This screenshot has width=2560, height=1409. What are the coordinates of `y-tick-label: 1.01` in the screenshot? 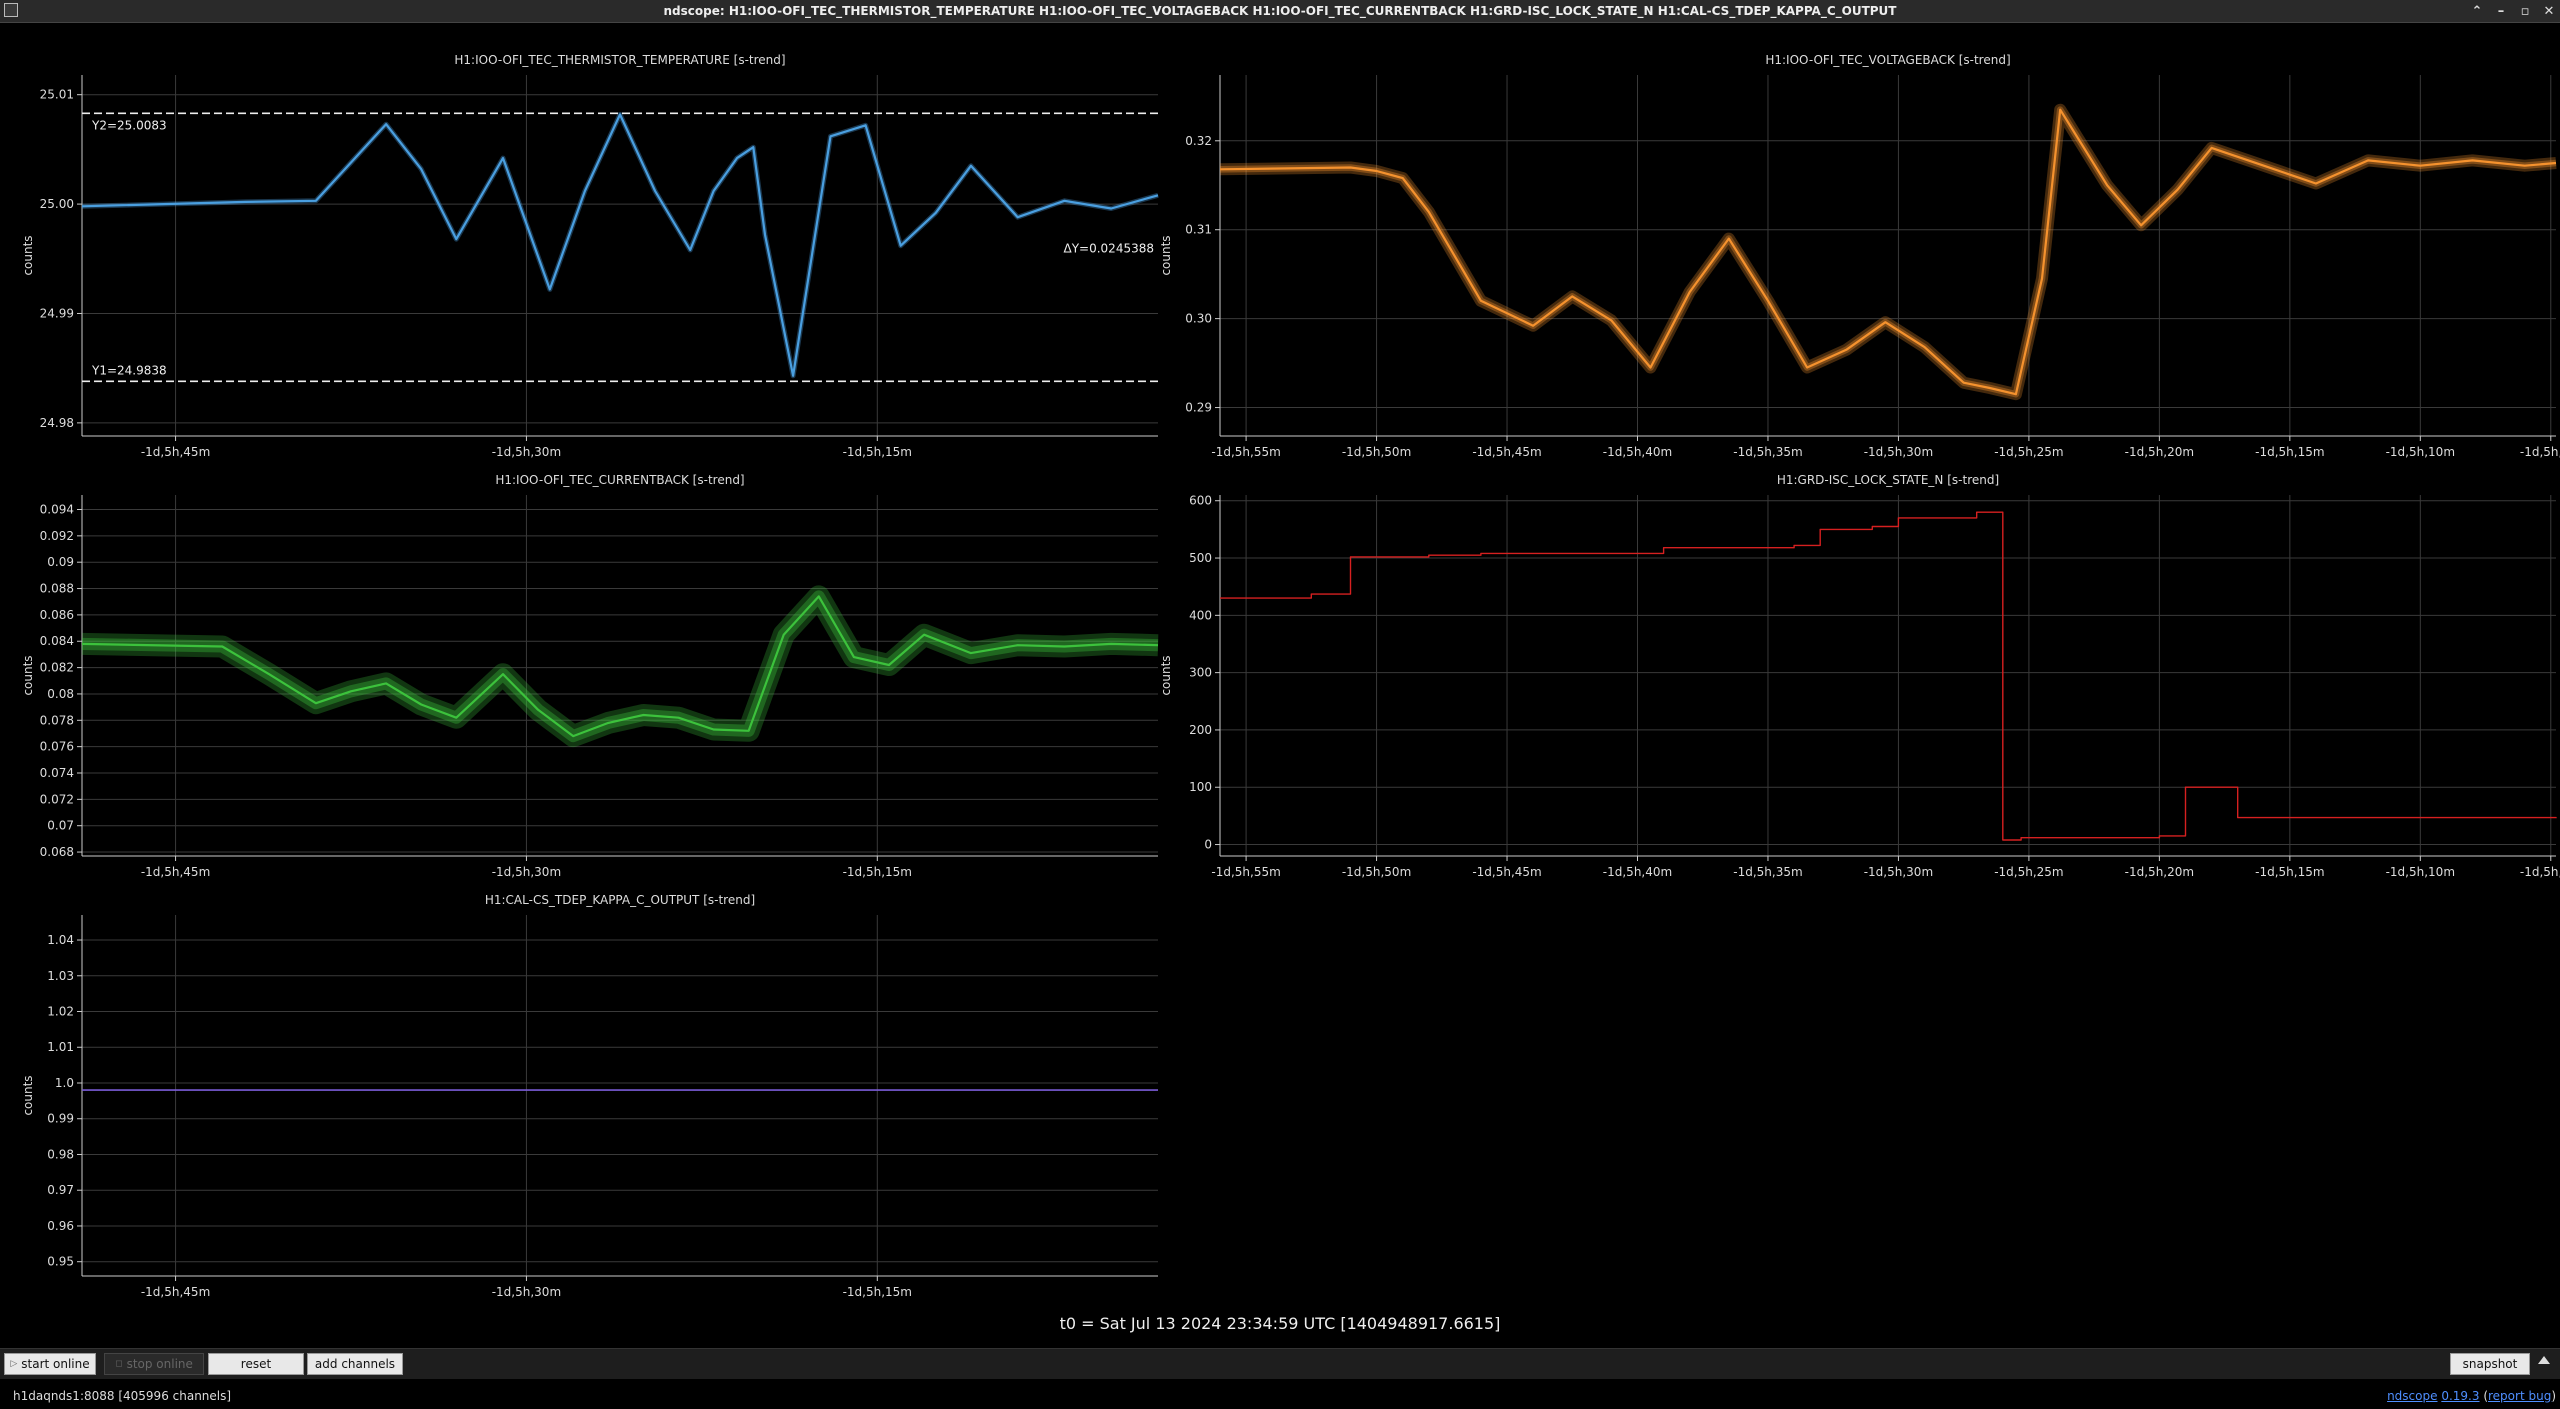 It's located at (60, 1047).